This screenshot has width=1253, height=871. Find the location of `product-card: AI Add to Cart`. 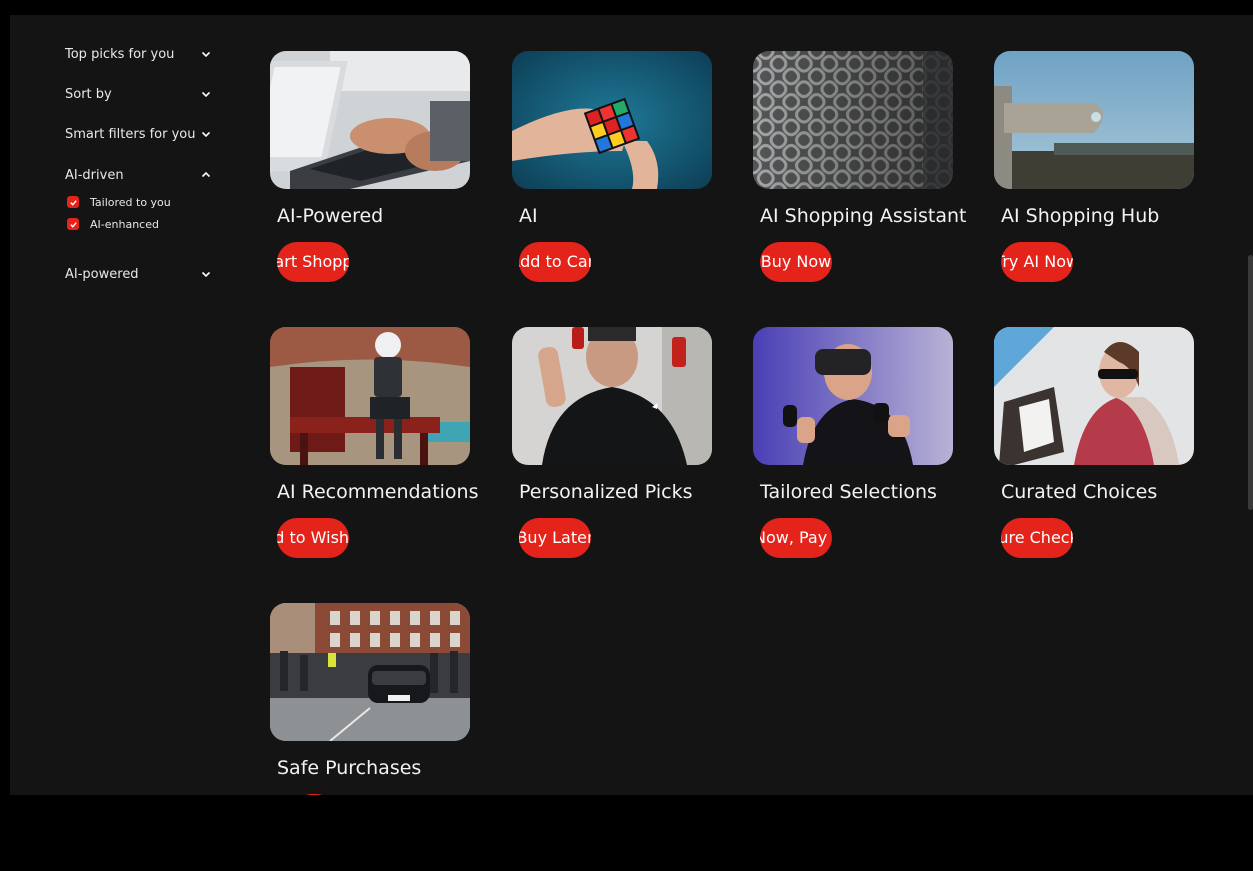

product-card: AI Add to Cart is located at coordinates (622, 166).